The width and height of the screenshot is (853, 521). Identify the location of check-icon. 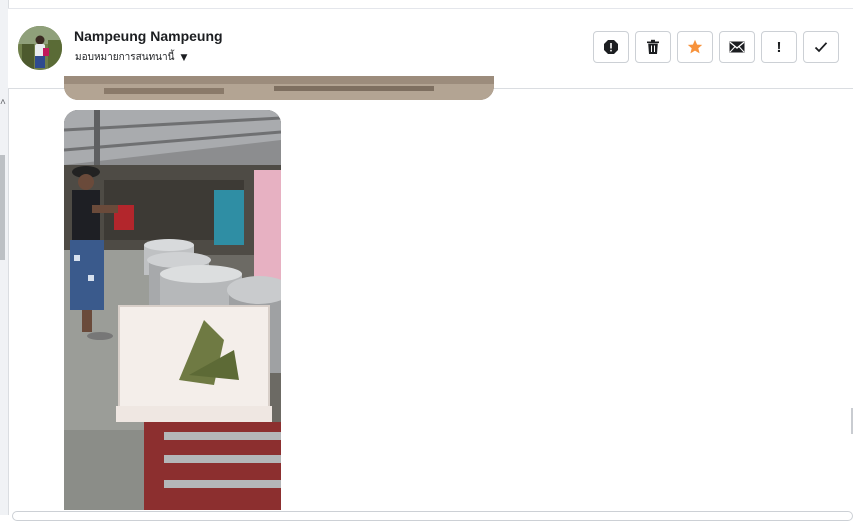
(821, 47).